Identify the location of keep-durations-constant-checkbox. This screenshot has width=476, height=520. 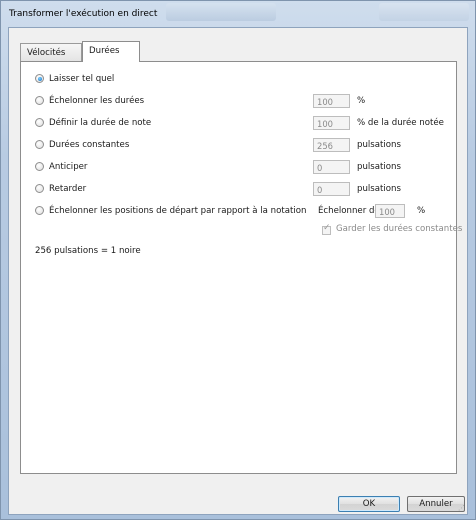
(326, 229).